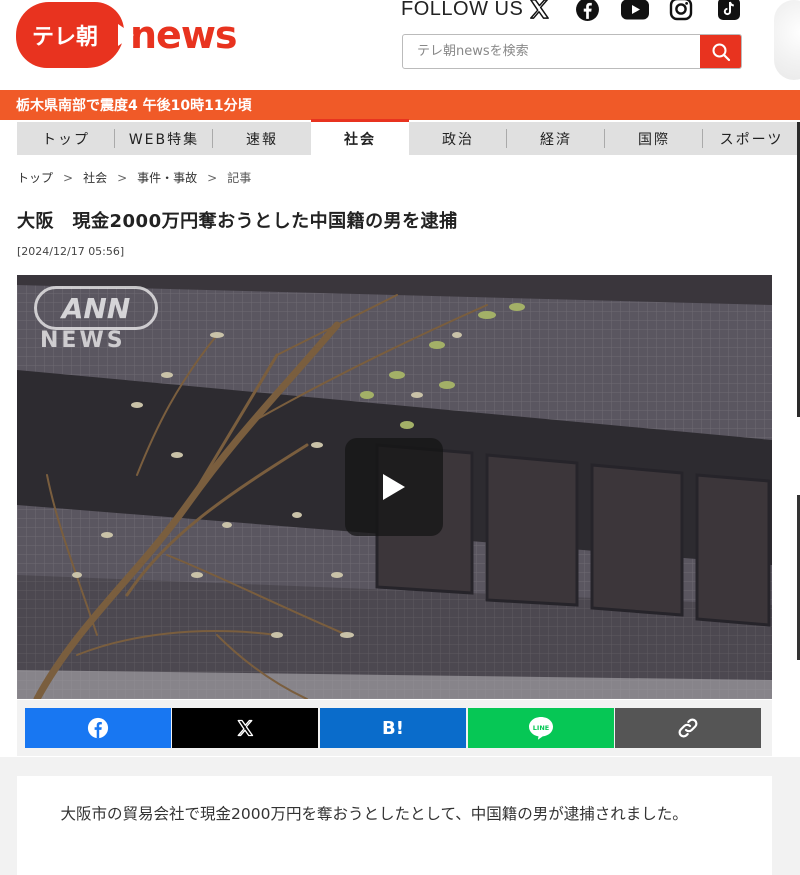 Image resolution: width=800 pixels, height=875 pixels. Describe the element at coordinates (400, 45) in the screenshot. I see `site-header: テレ朝 news FOLLOW US` at that location.